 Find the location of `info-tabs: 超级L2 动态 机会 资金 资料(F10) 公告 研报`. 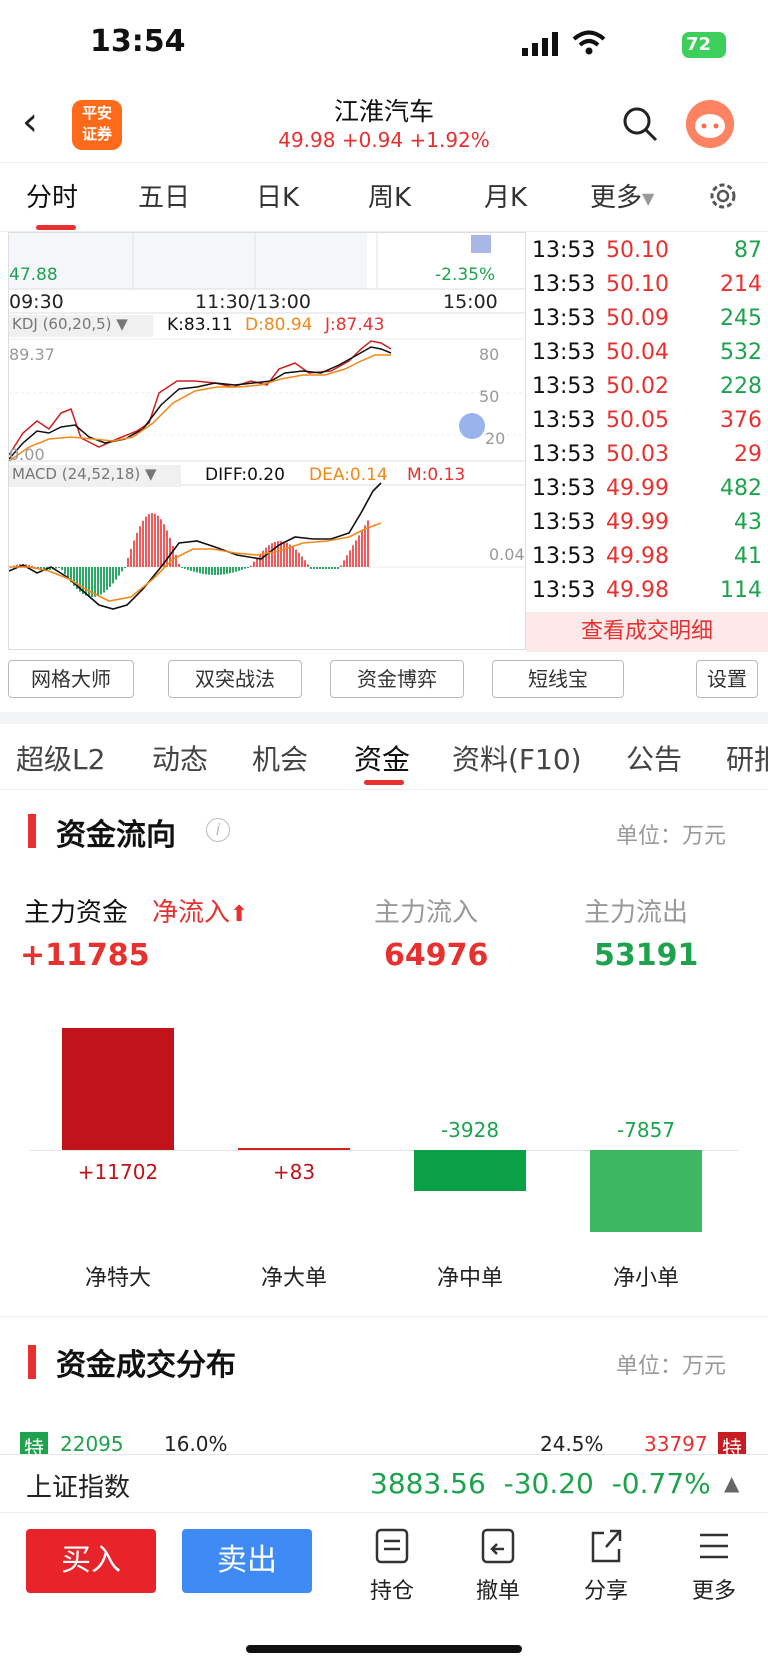

info-tabs: 超级L2 动态 机会 资金 资料(F10) 公告 研报 is located at coordinates (384, 757).